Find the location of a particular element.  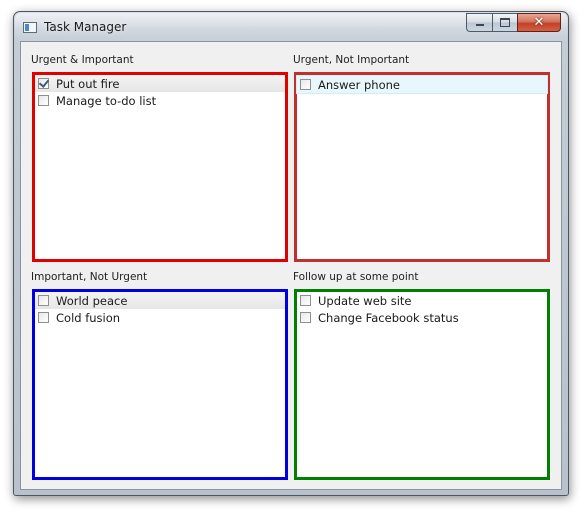

minimize-icon is located at coordinates (479, 25).